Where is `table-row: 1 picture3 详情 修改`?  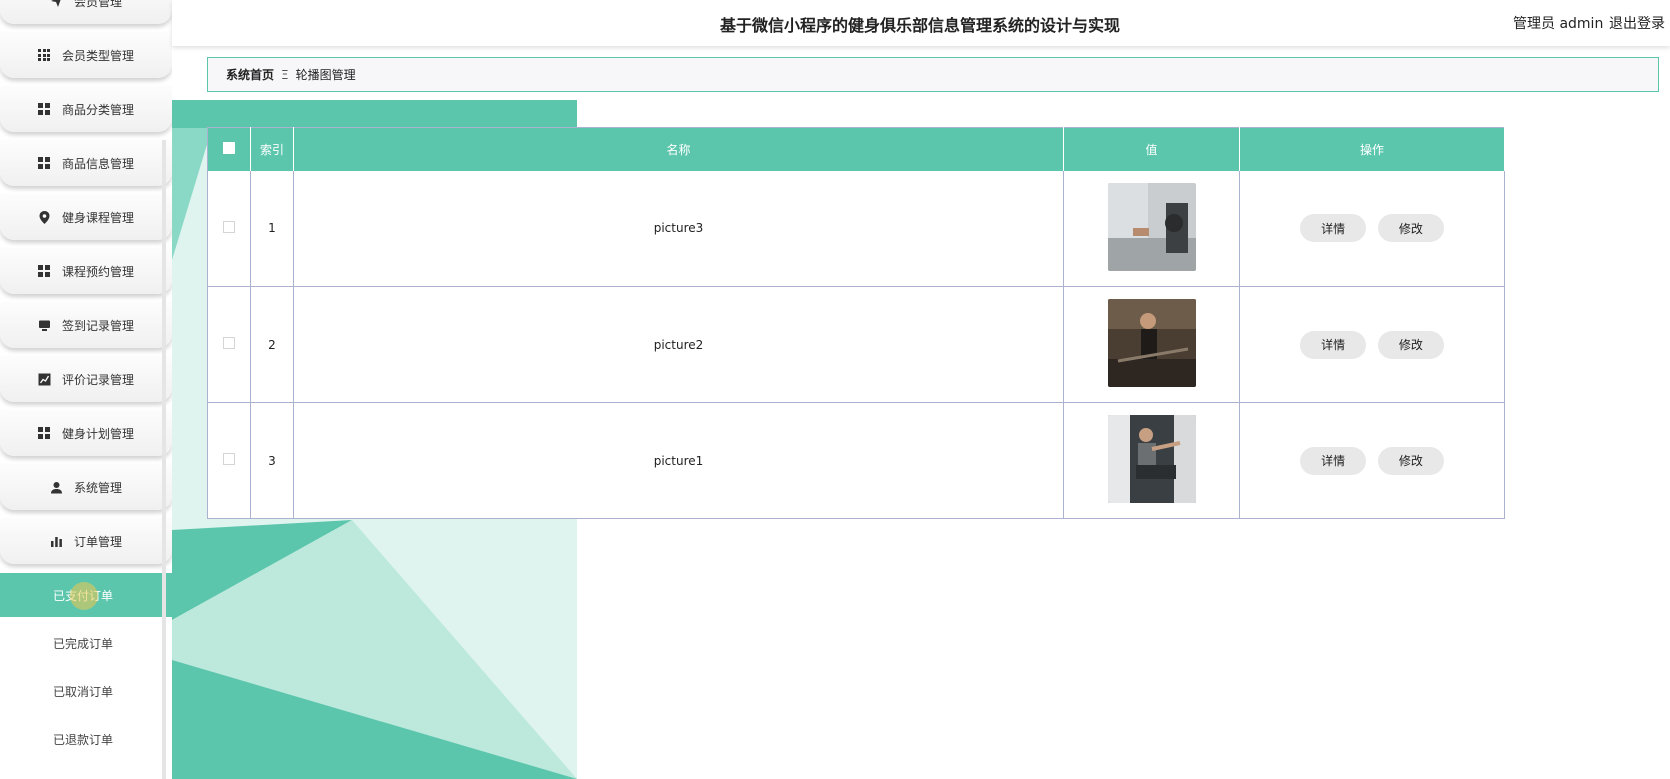 table-row: 1 picture3 详情 修改 is located at coordinates (856, 228).